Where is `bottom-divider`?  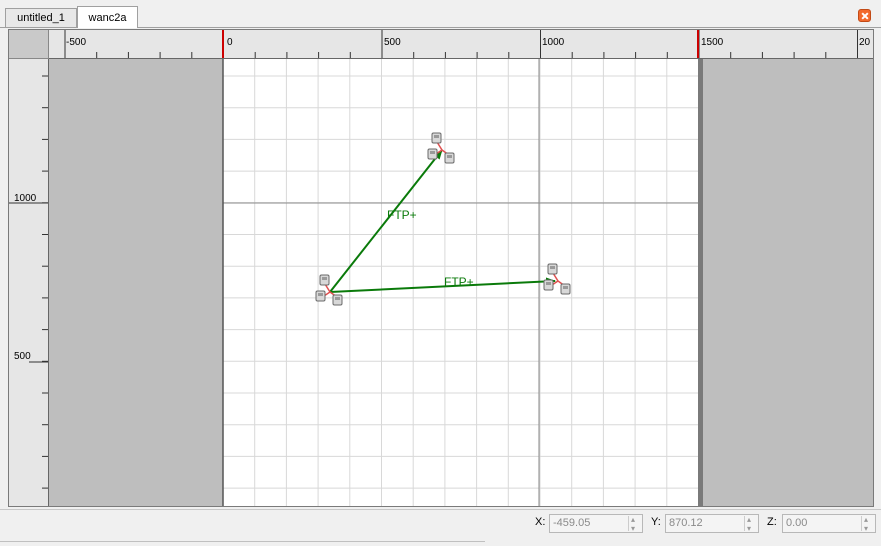 bottom-divider is located at coordinates (242, 542).